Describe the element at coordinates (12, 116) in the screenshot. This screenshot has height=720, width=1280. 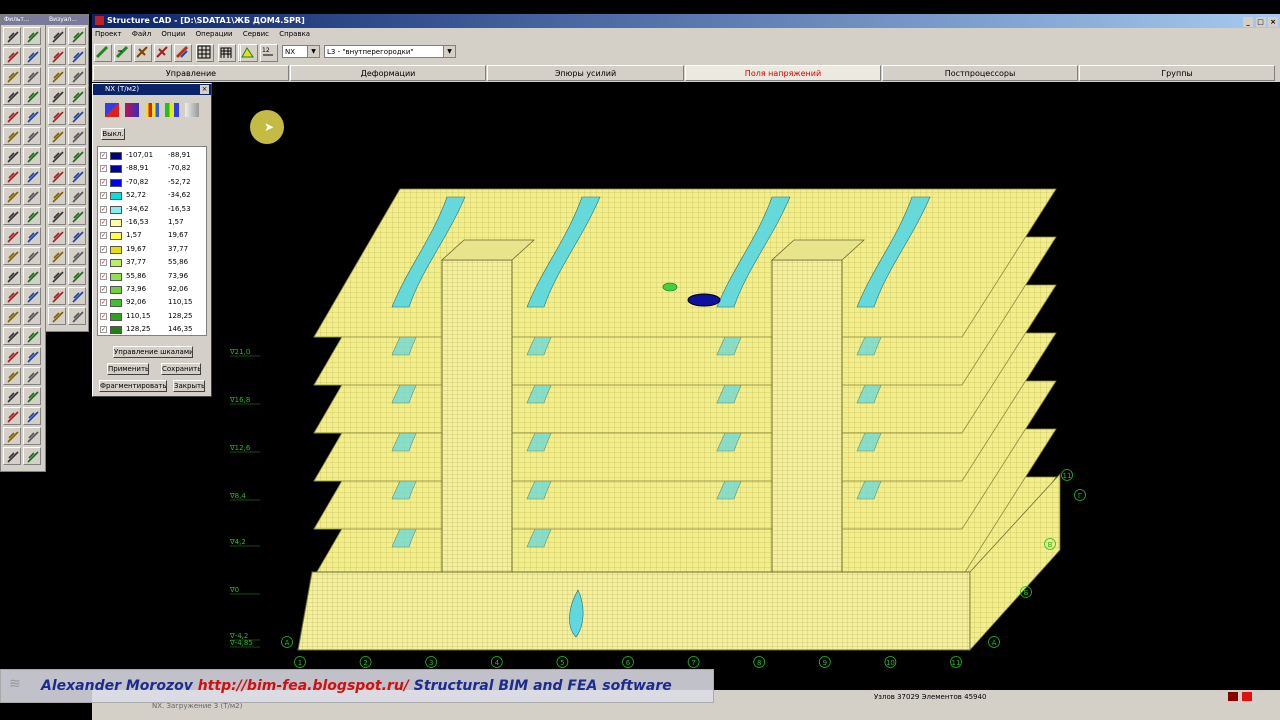
I see `palette1-tool-9-icon` at that location.